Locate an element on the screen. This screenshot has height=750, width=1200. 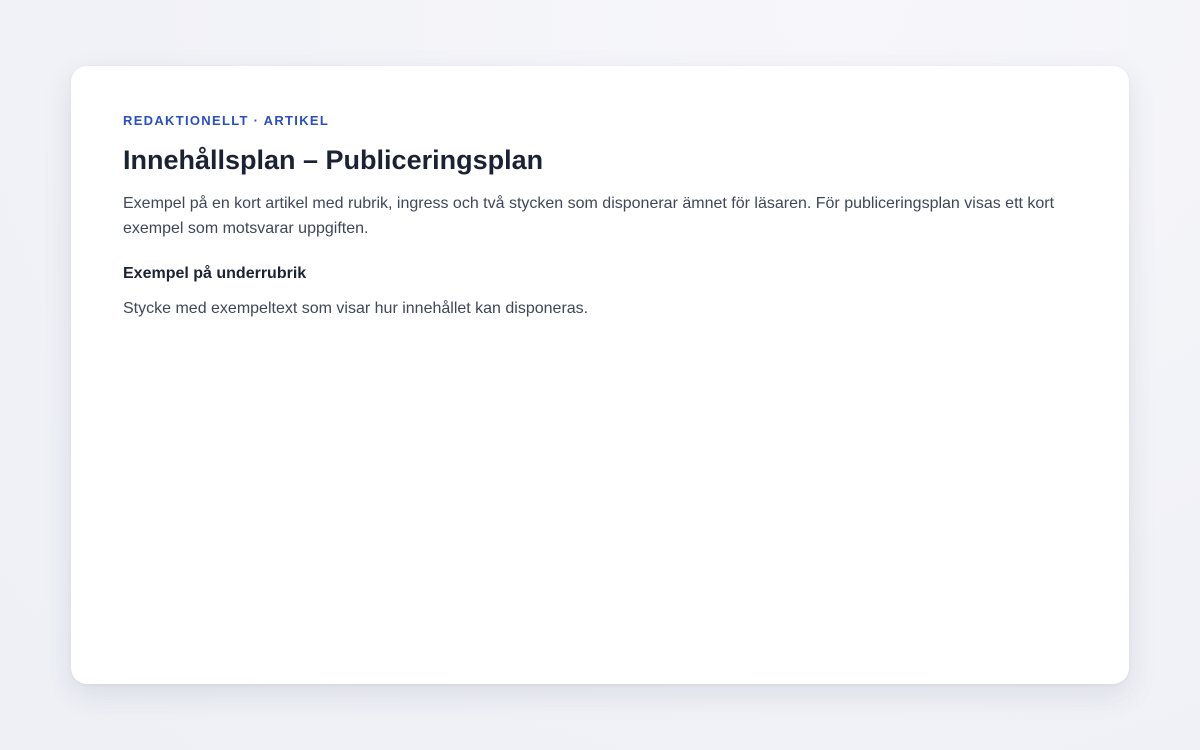
article-category-label: REDAKTIONELLT · ARTIKEL is located at coordinates (226, 120).